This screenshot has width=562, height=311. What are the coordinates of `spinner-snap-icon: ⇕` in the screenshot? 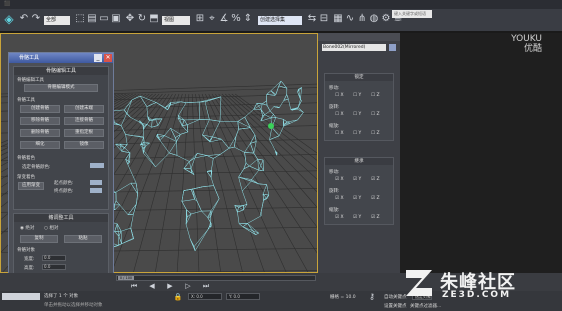 It's located at (248, 19).